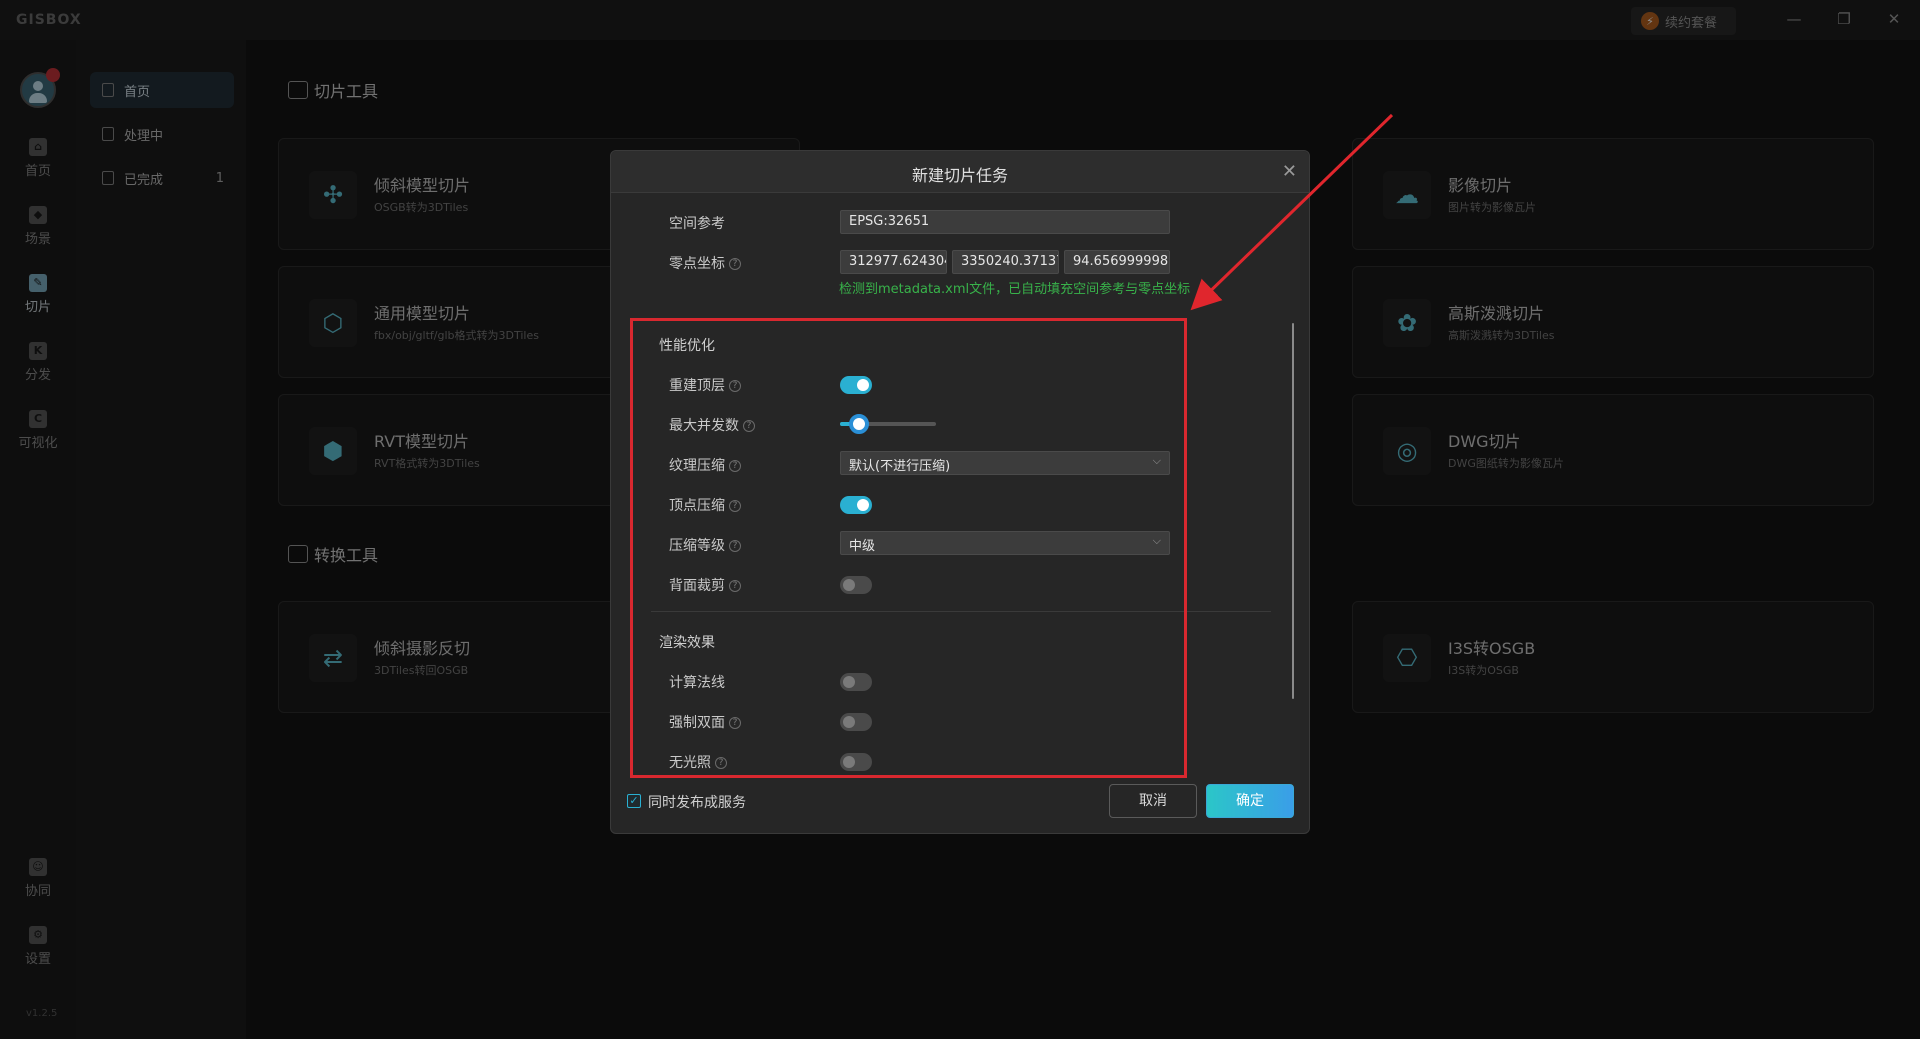 Image resolution: width=1920 pixels, height=1039 pixels. What do you see at coordinates (1153, 801) in the screenshot?
I see `cancel-button: 取消` at bounding box center [1153, 801].